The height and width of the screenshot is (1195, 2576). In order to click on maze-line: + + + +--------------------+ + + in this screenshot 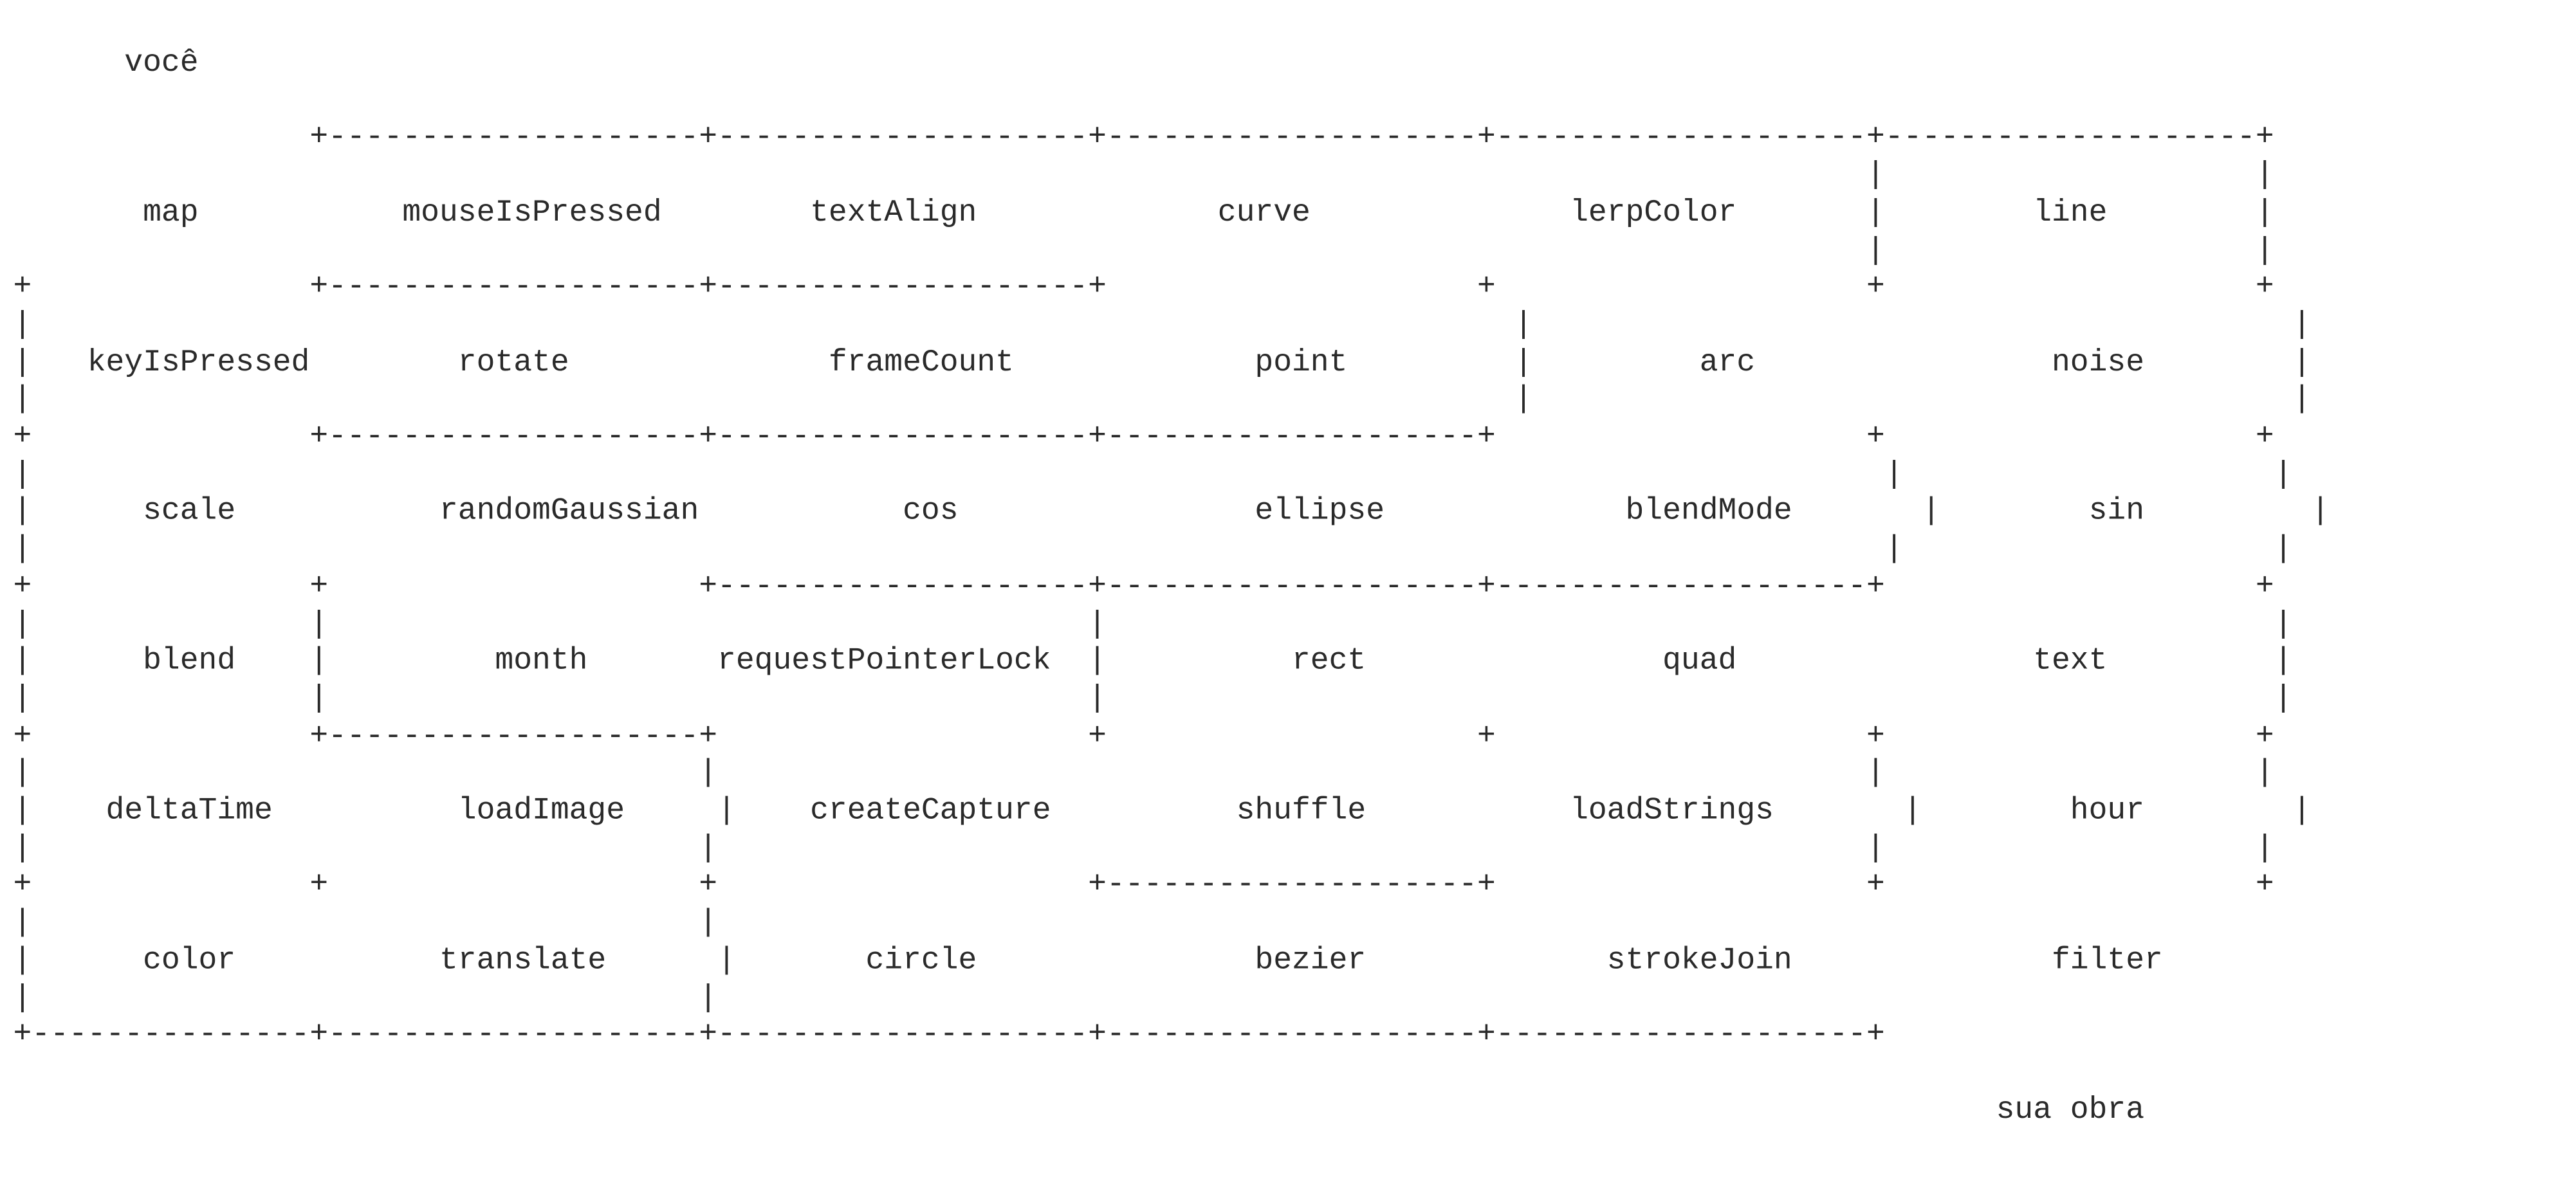, I will do `click(1143, 885)`.